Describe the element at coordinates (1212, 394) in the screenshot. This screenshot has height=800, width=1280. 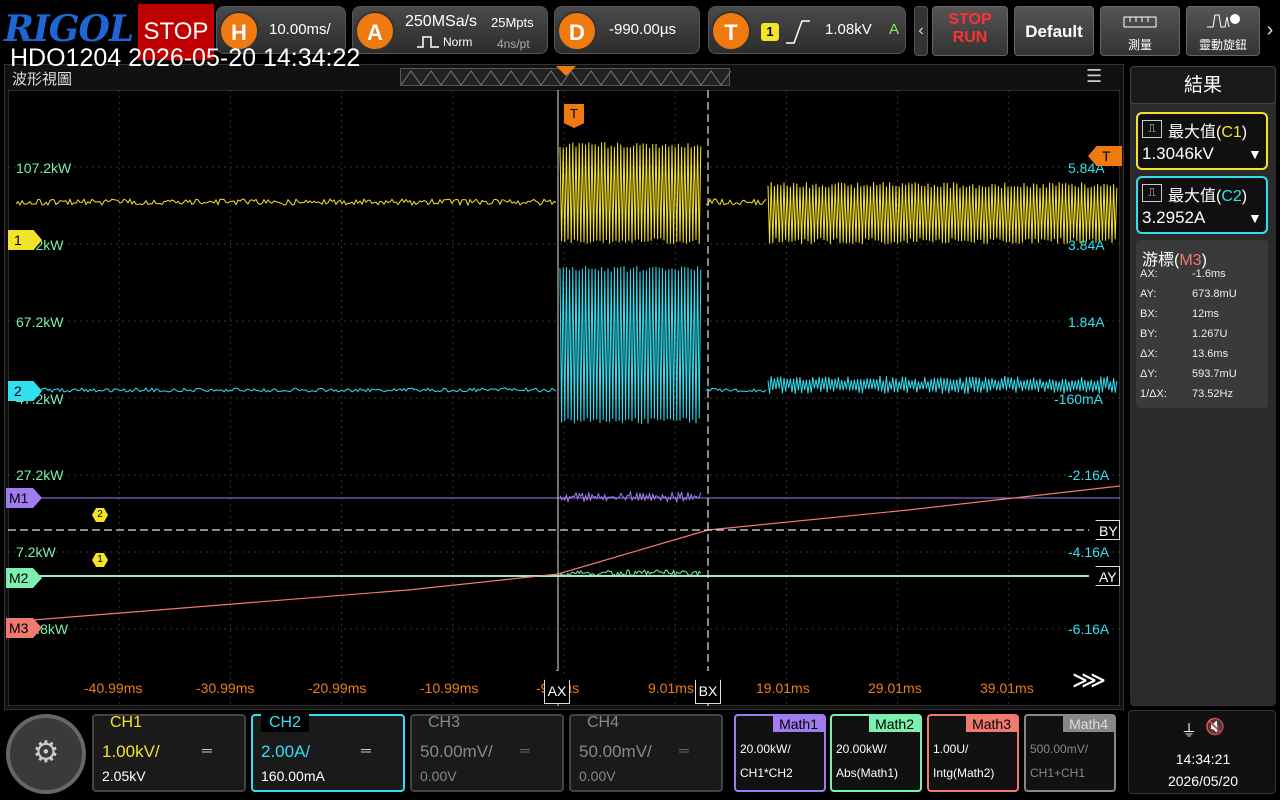
I see `cursor-row-value: 73.52Hz` at that location.